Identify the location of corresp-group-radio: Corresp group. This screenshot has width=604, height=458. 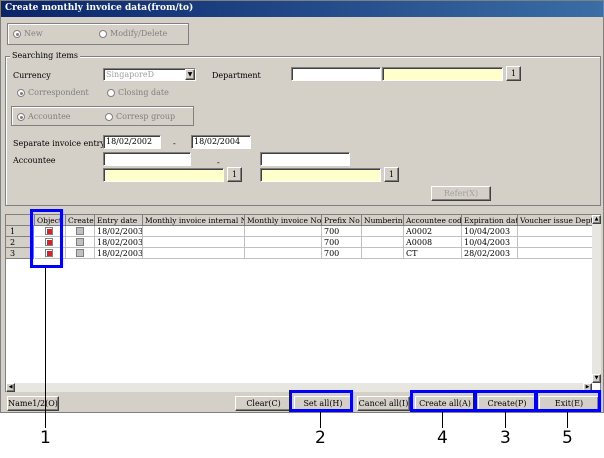
(140, 116).